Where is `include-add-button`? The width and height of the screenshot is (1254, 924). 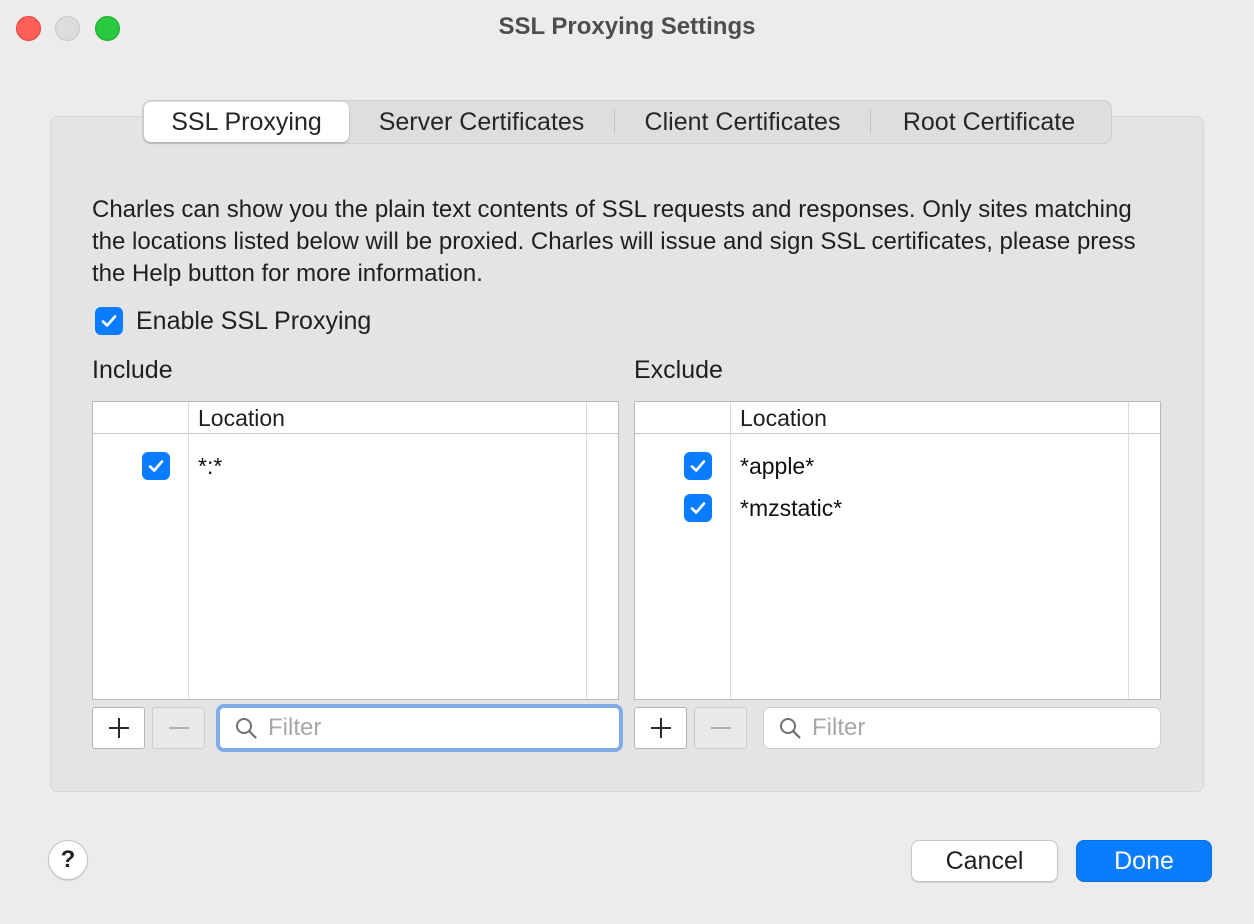 include-add-button is located at coordinates (118, 728).